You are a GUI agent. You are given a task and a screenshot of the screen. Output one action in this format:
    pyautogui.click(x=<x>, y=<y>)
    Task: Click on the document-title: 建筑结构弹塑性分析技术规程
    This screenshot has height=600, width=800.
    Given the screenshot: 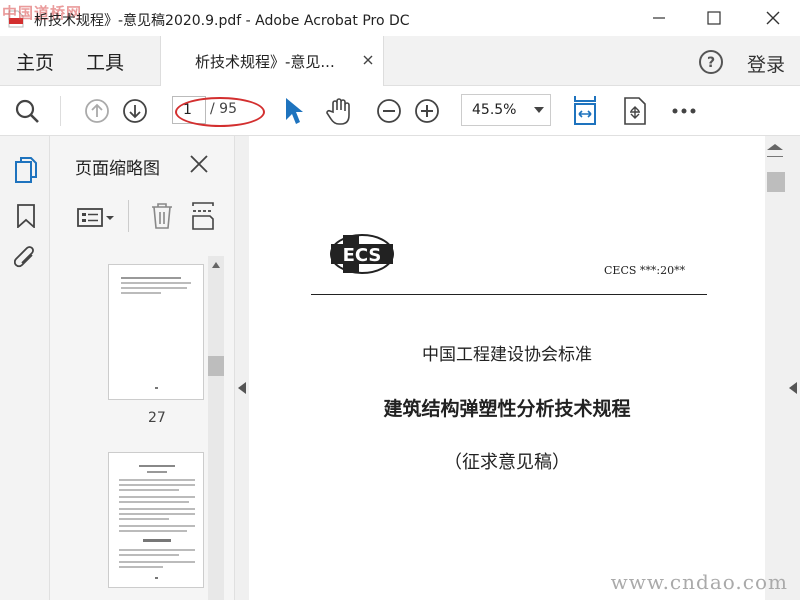 What is the action you would take?
    pyautogui.click(x=507, y=409)
    